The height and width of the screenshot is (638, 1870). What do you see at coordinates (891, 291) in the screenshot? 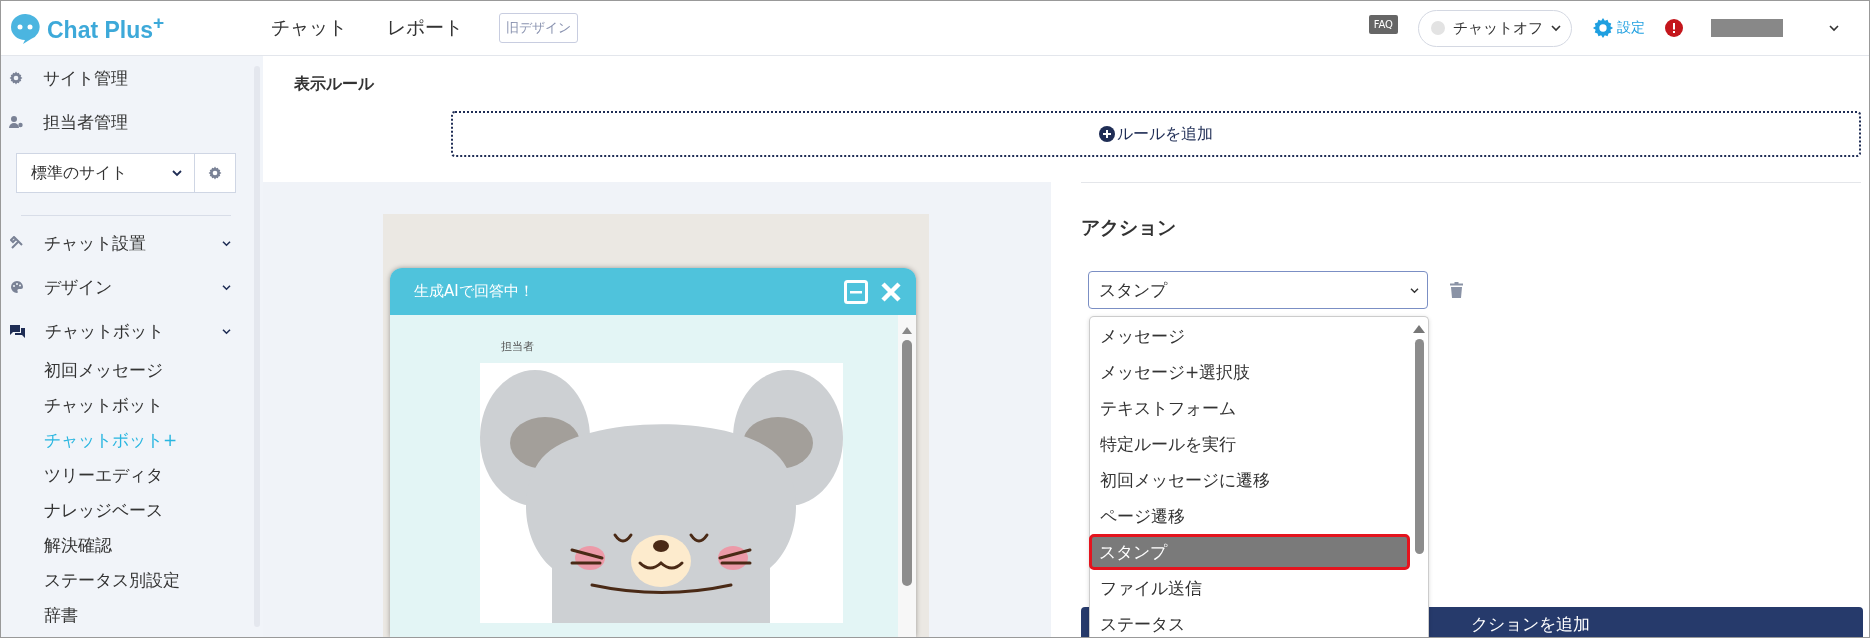
I see `close-icon` at bounding box center [891, 291].